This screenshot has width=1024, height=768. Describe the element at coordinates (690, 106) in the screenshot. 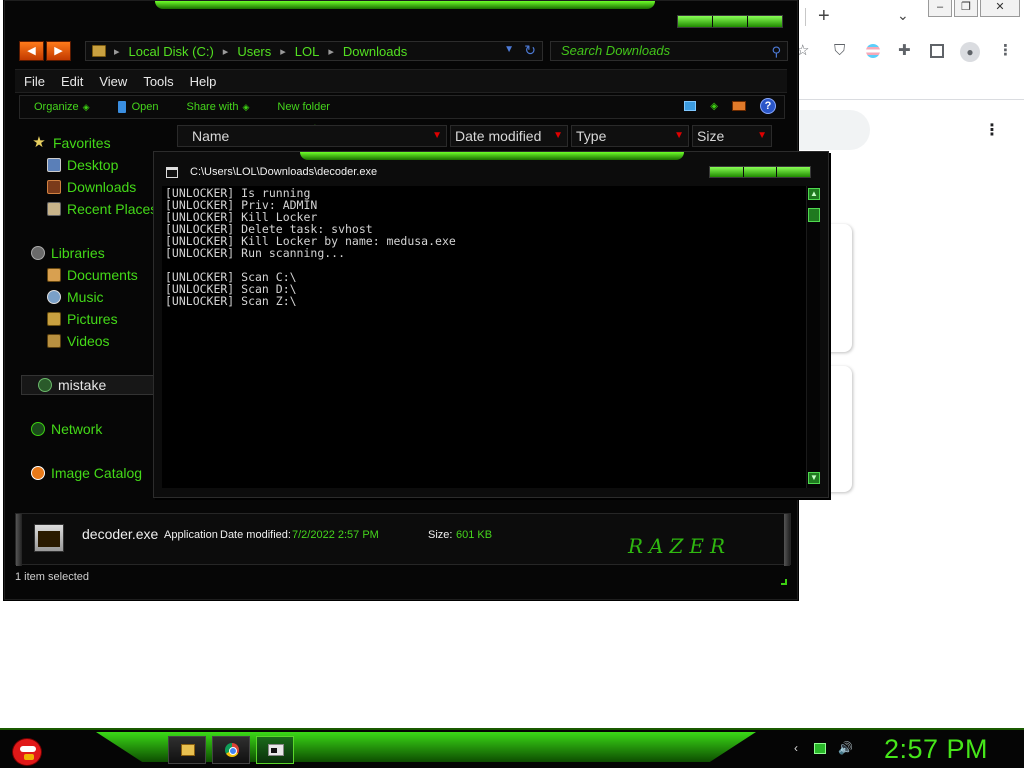

I see `change-view-icon` at that location.